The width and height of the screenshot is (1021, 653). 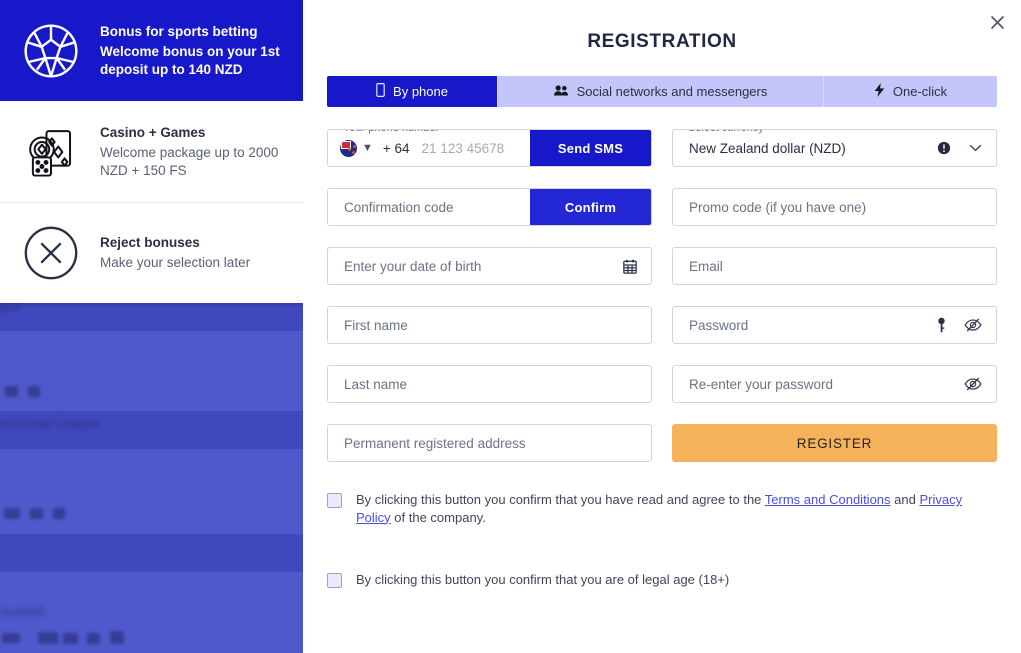 I want to click on password-input: Password, so click(x=805, y=325).